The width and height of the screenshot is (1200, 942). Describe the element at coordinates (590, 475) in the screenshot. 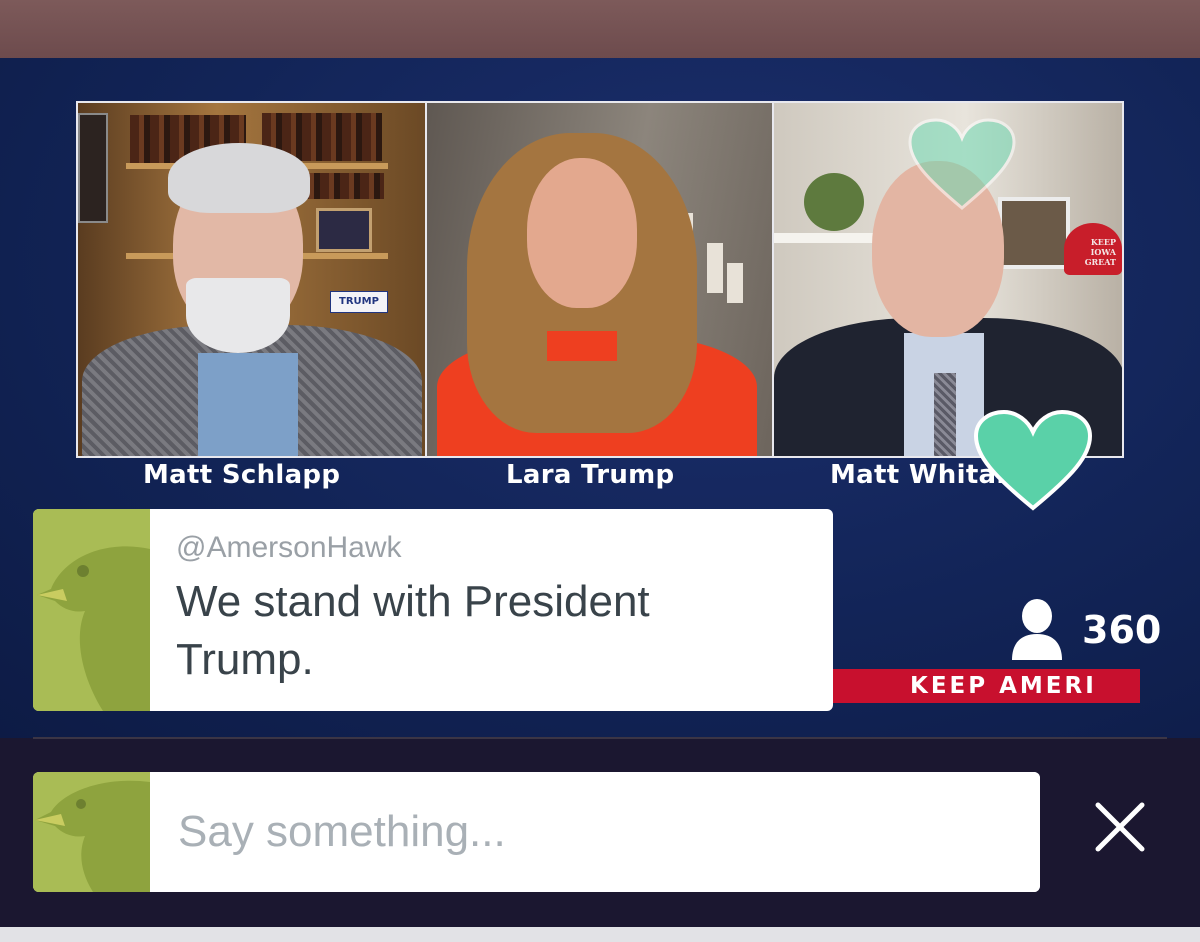

I see `participant-name-2: Lara Trump` at that location.